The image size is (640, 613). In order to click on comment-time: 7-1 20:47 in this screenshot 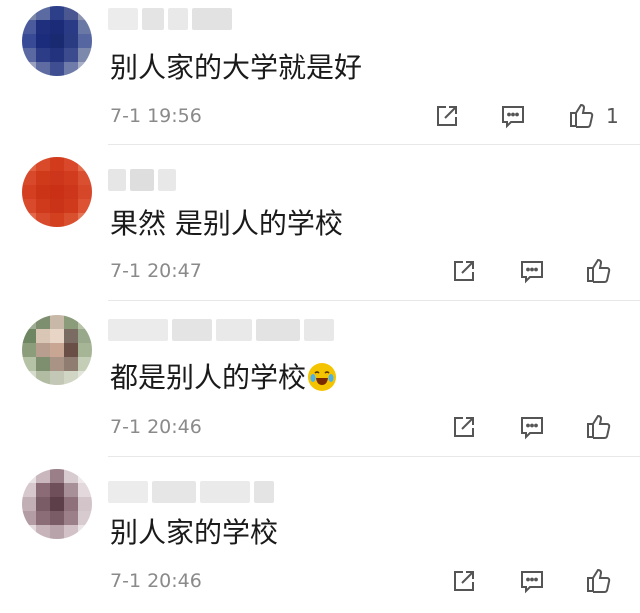, I will do `click(156, 271)`.